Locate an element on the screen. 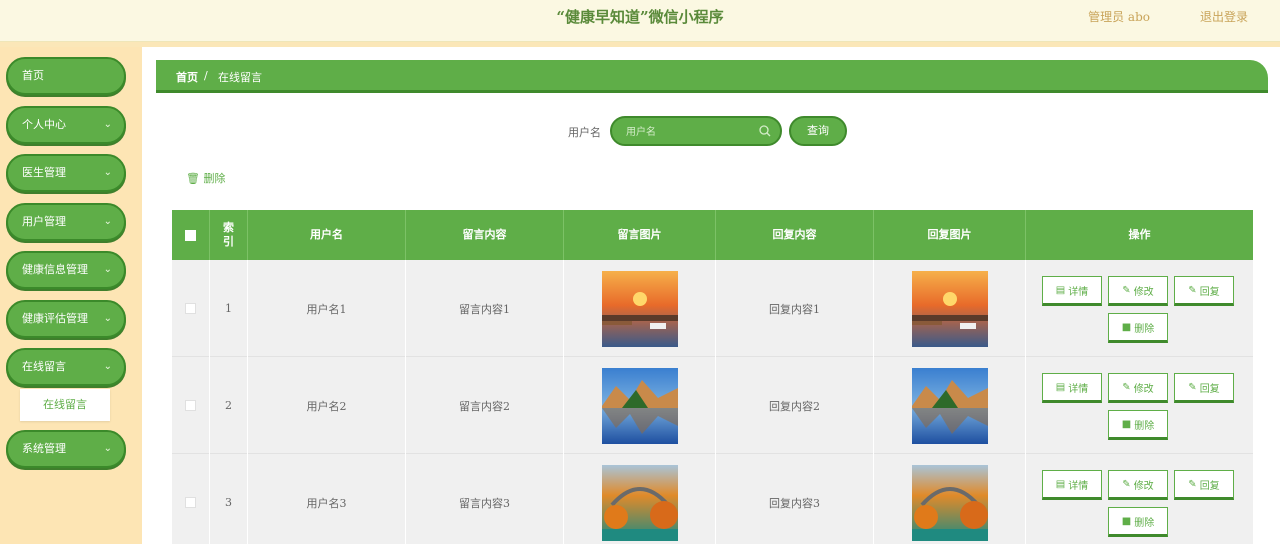 Image resolution: width=1280 pixels, height=544 pixels. message-image-autumn is located at coordinates (639, 502).